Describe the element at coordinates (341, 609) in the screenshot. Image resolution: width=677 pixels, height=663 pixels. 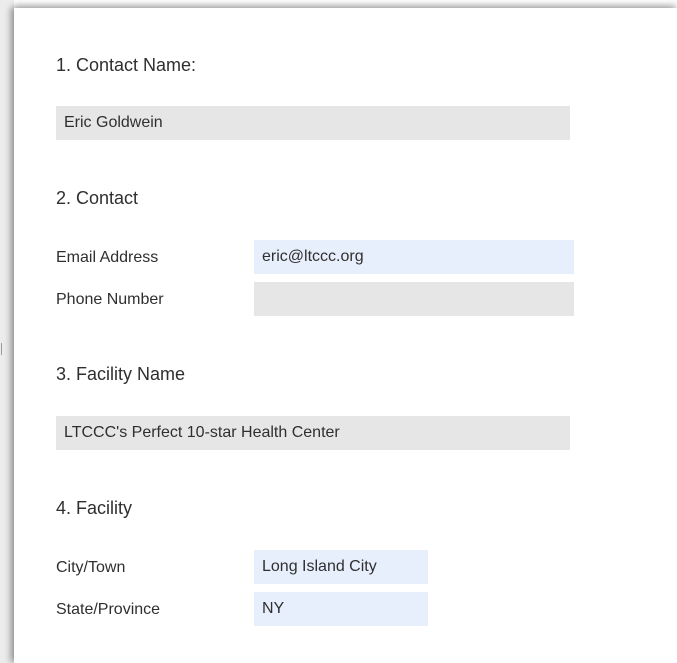
I see `state-province-field` at that location.